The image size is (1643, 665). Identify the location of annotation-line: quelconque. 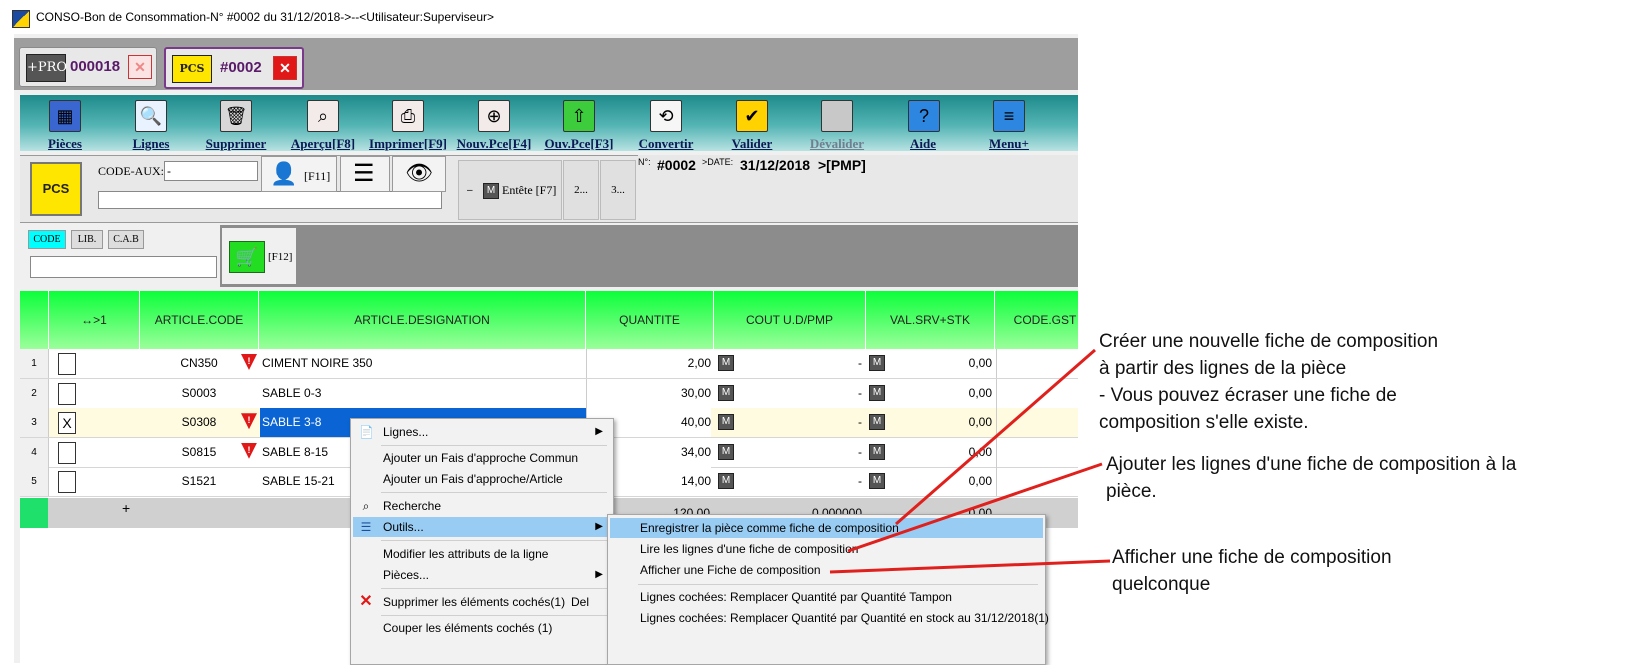
(1161, 584).